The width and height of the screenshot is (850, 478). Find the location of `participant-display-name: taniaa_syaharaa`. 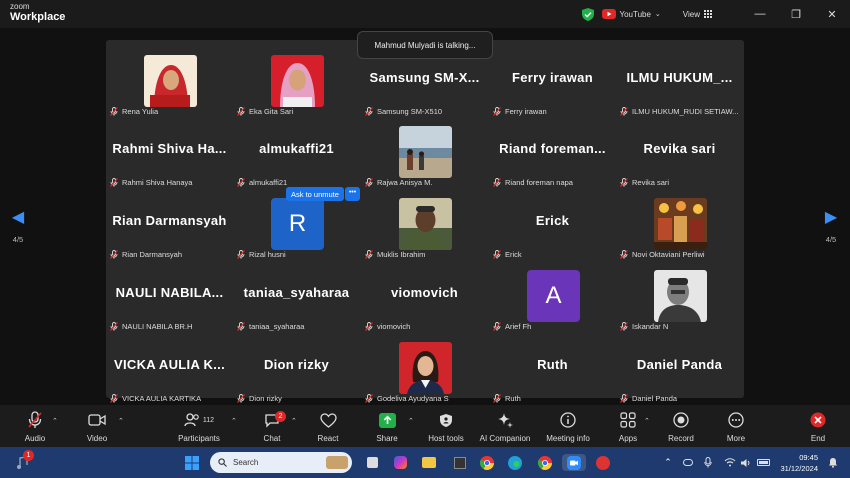

participant-display-name: taniaa_syaharaa is located at coordinates (296, 292).